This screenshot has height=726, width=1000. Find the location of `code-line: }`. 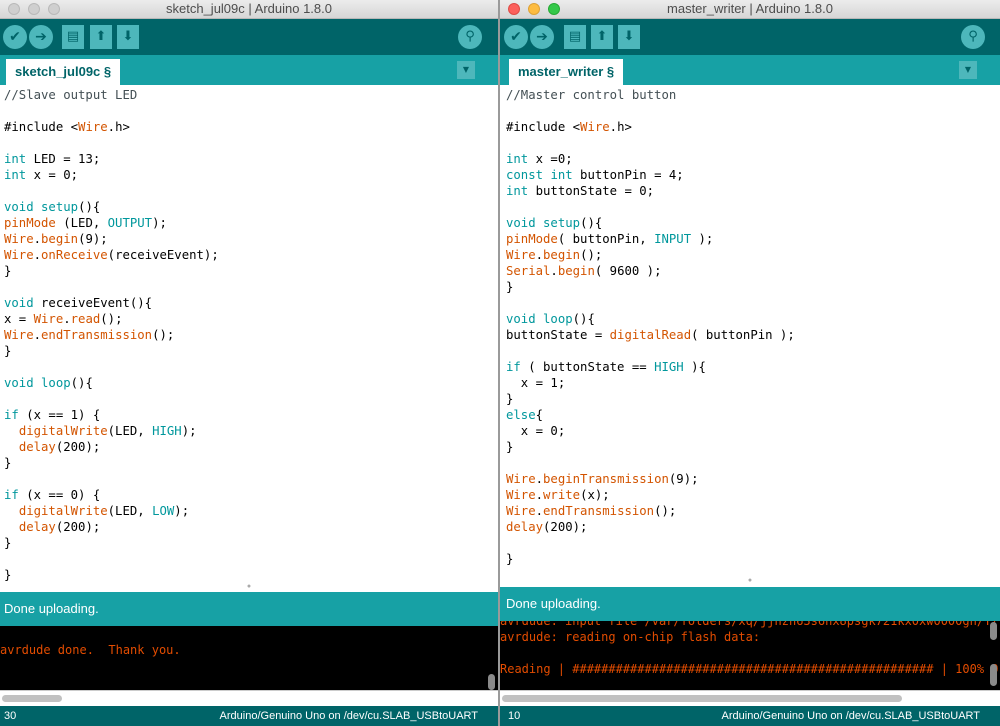

code-line: } is located at coordinates (251, 575).